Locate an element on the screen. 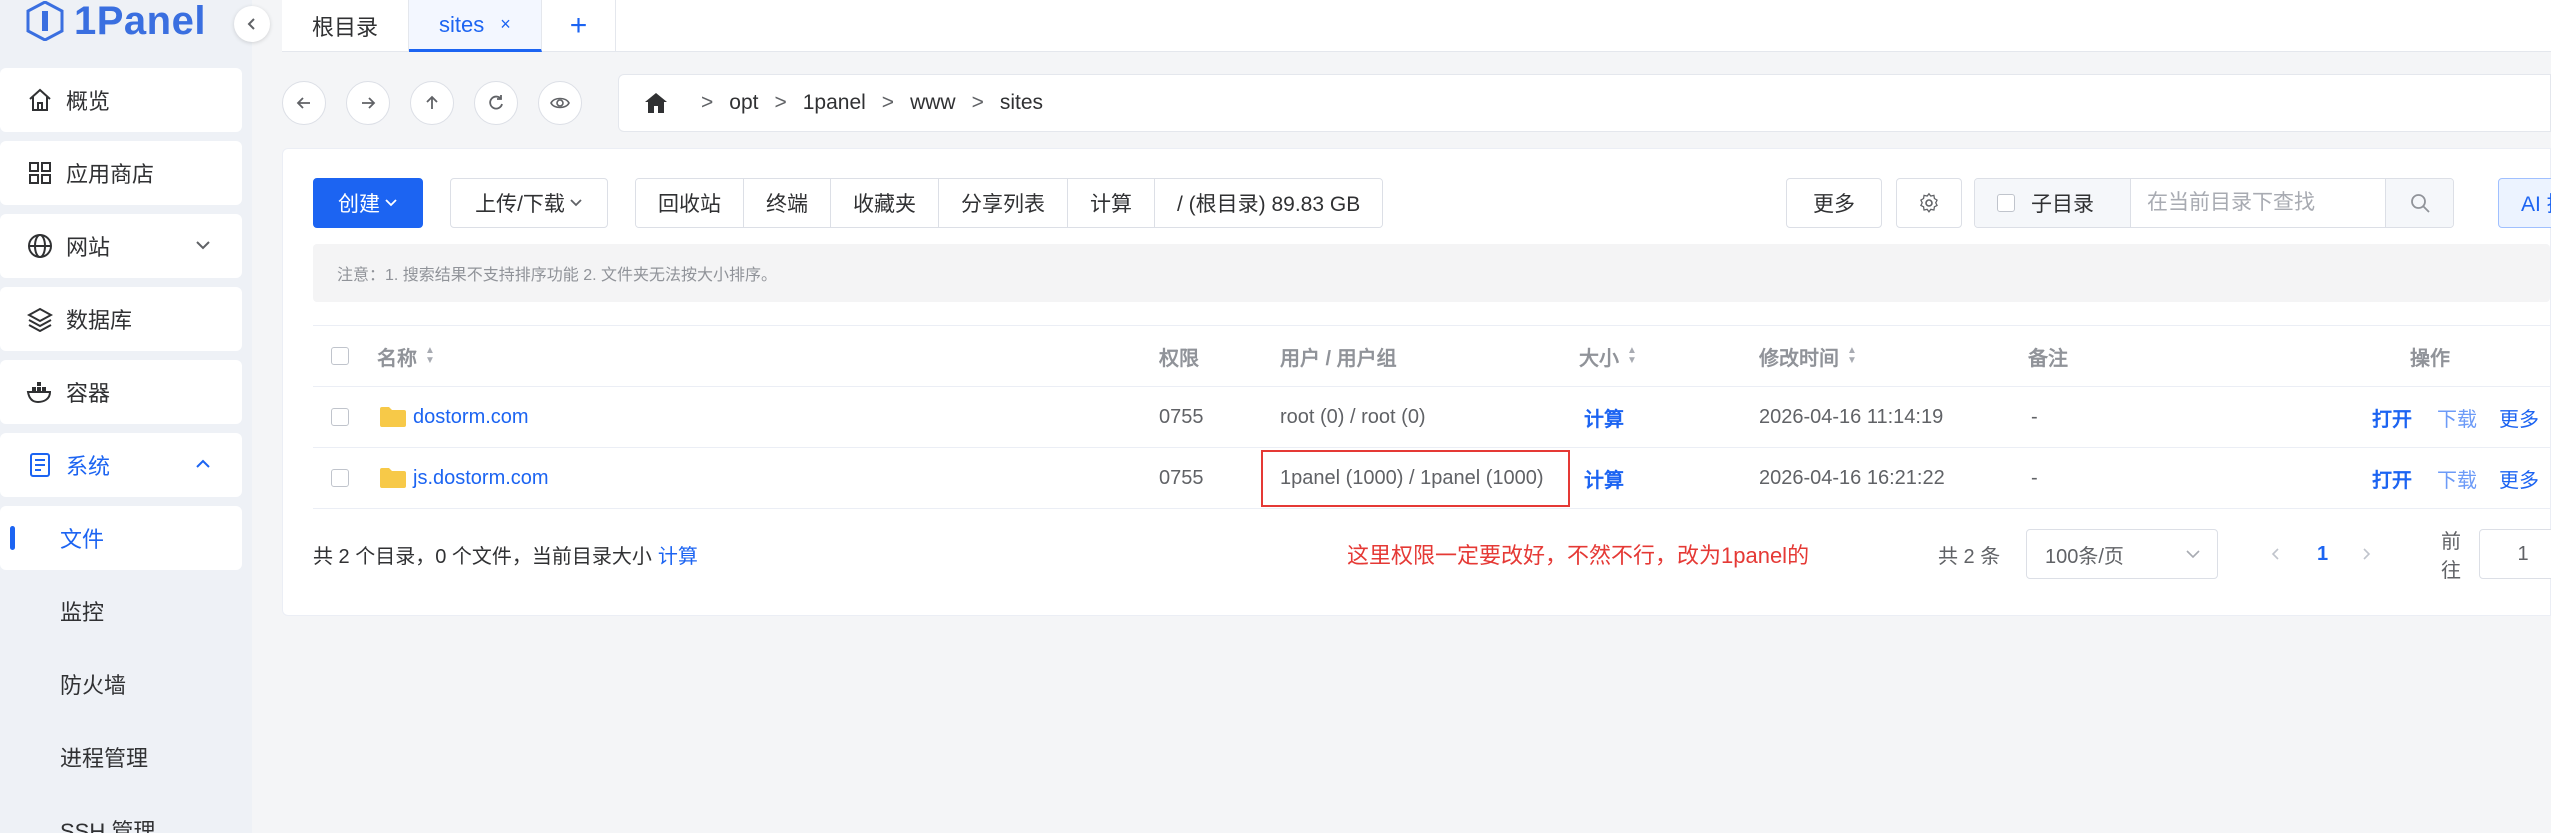 This screenshot has height=833, width=2551. more-button: 更多 is located at coordinates (1834, 203).